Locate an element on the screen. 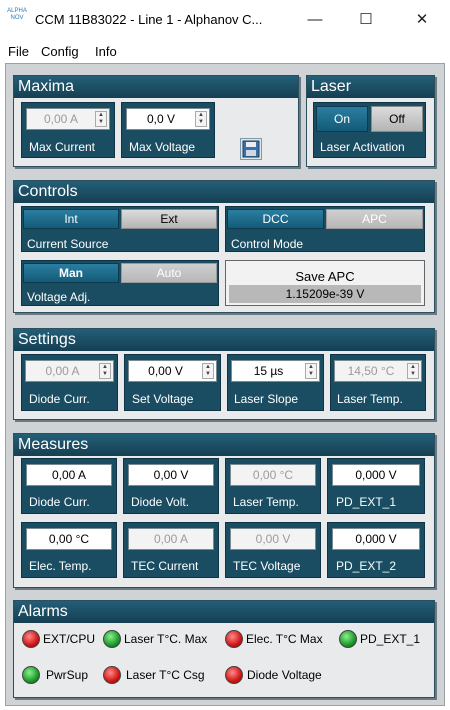 This screenshot has width=450, height=710. voltage-adj-man-button: Man is located at coordinates (71, 273).